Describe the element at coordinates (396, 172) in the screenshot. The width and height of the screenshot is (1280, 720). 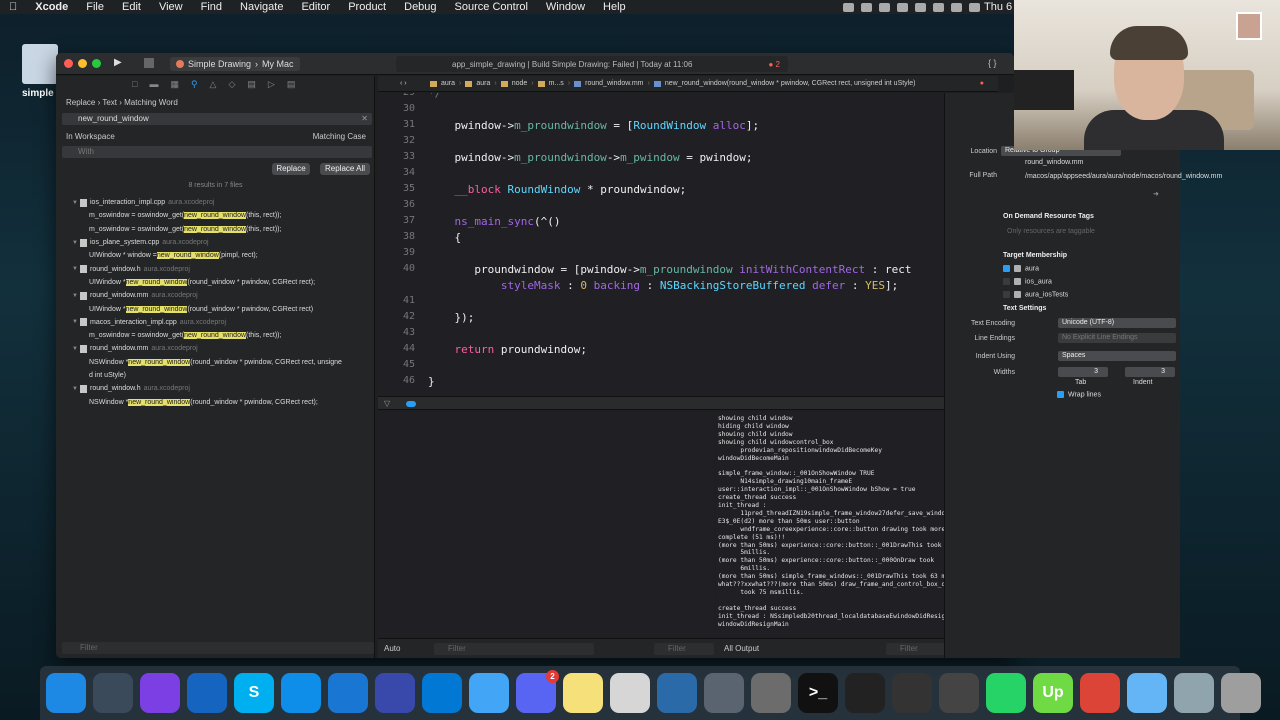
I see `line-number: 34` at that location.